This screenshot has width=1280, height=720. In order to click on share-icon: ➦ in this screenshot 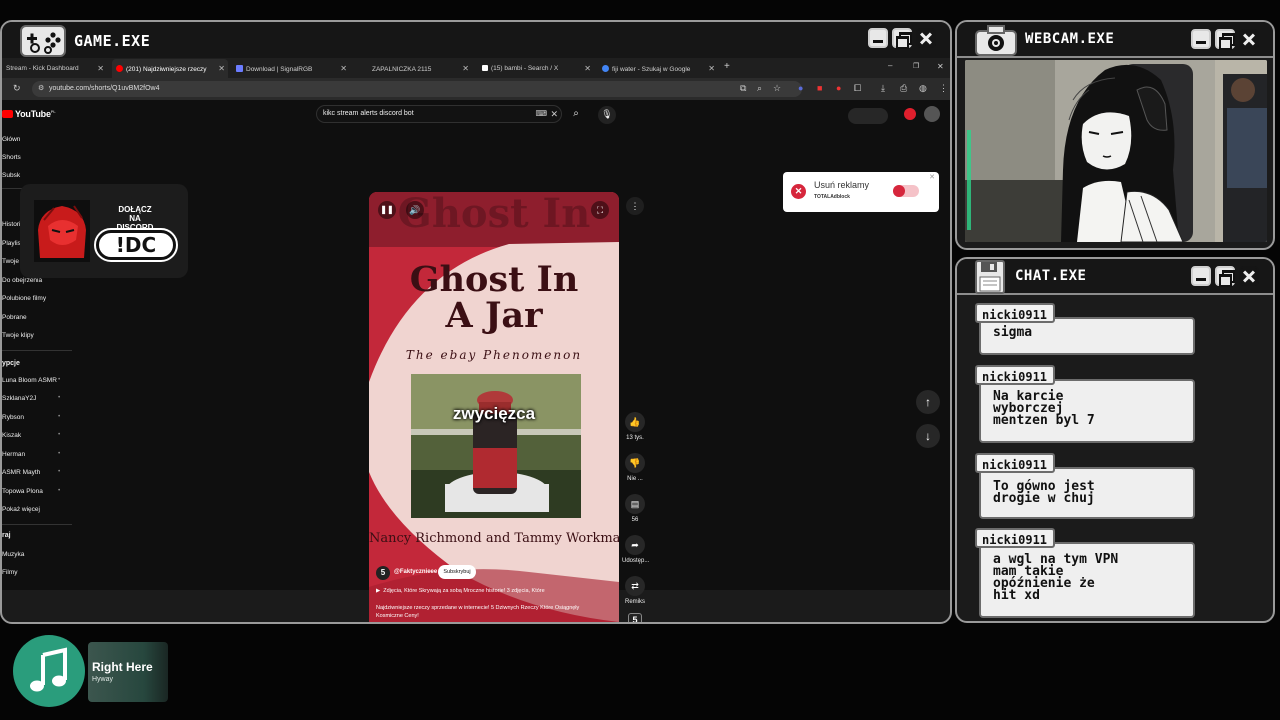, I will do `click(635, 545)`.